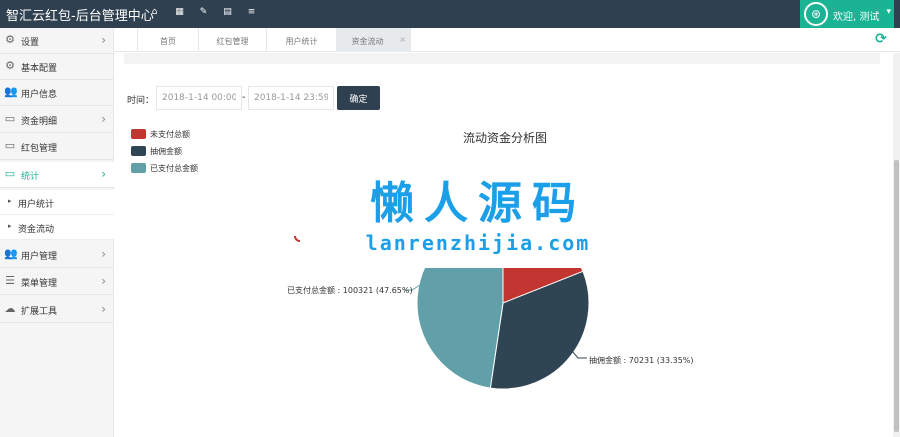 Image resolution: width=900 pixels, height=437 pixels. What do you see at coordinates (478, 243) in the screenshot?
I see `watermark-url: lanrenzhijia.com` at bounding box center [478, 243].